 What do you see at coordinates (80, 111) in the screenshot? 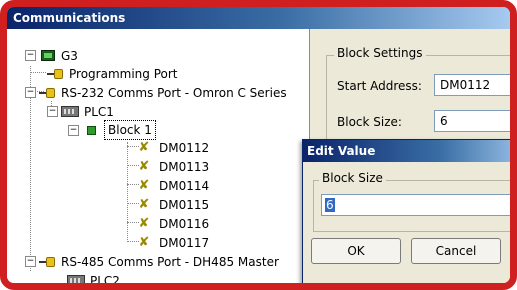
I see `tree-item-plc1: − PLC1` at bounding box center [80, 111].